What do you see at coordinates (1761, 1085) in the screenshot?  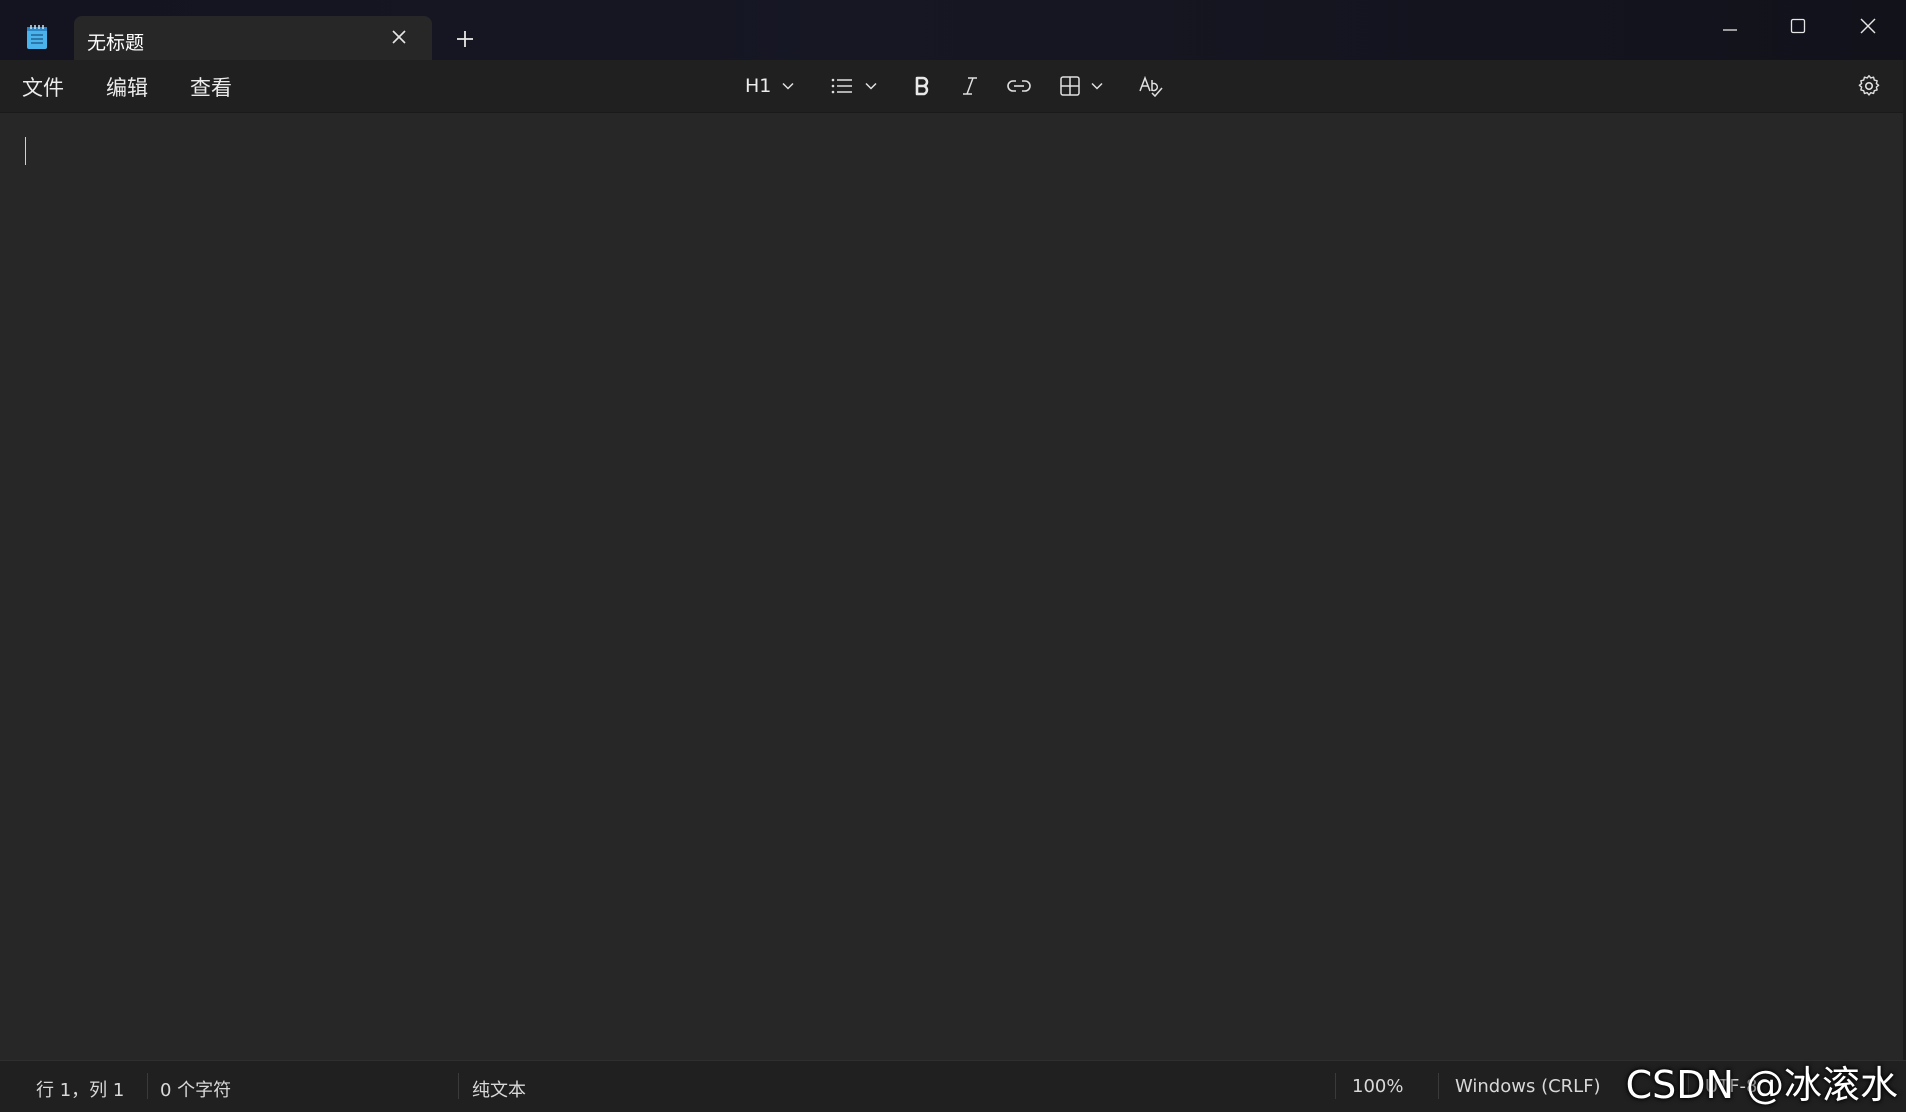 I see `watermark: CSDN @冰滚水` at bounding box center [1761, 1085].